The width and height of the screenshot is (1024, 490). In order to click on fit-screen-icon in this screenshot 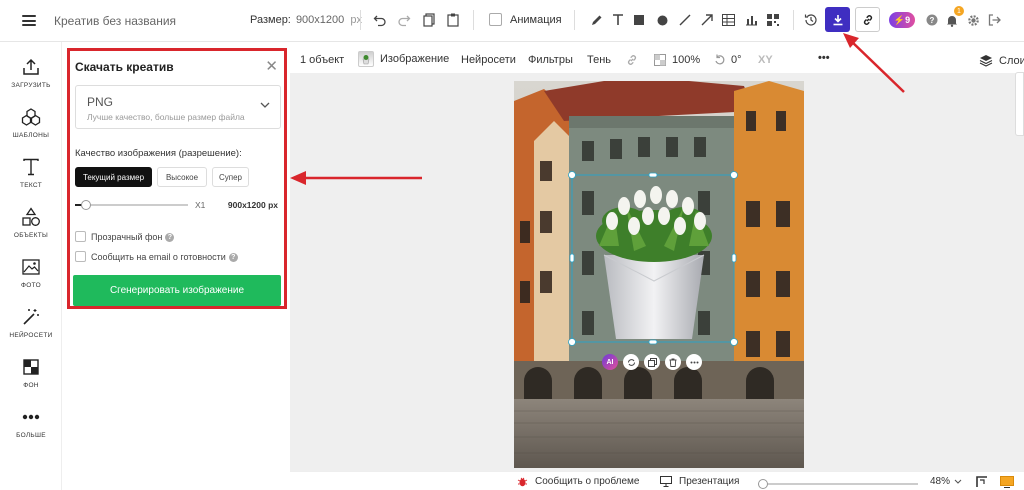, I will do `click(982, 482)`.